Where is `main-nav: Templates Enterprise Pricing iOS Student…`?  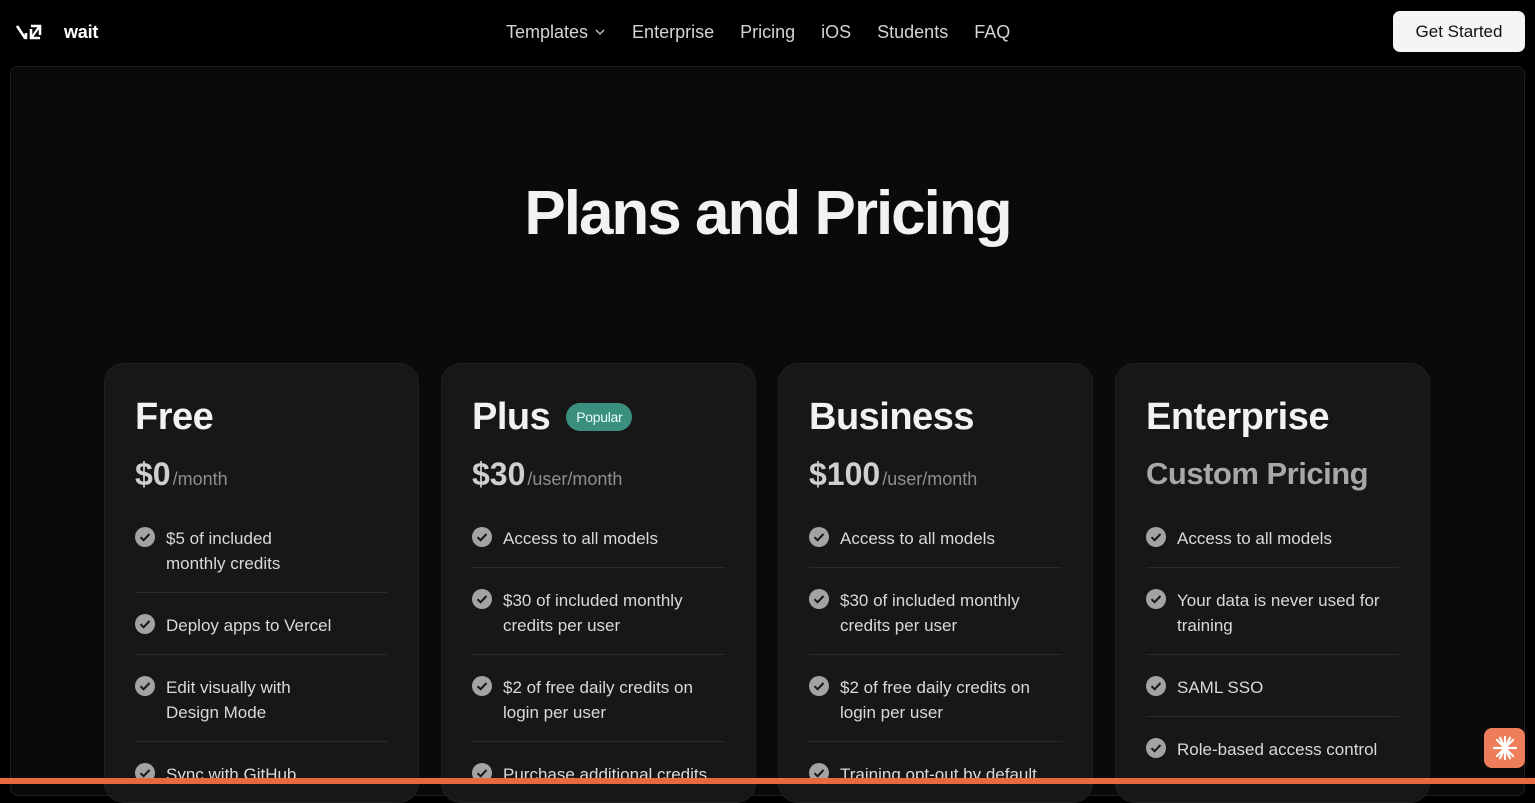 main-nav: Templates Enterprise Pricing iOS Student… is located at coordinates (758, 32).